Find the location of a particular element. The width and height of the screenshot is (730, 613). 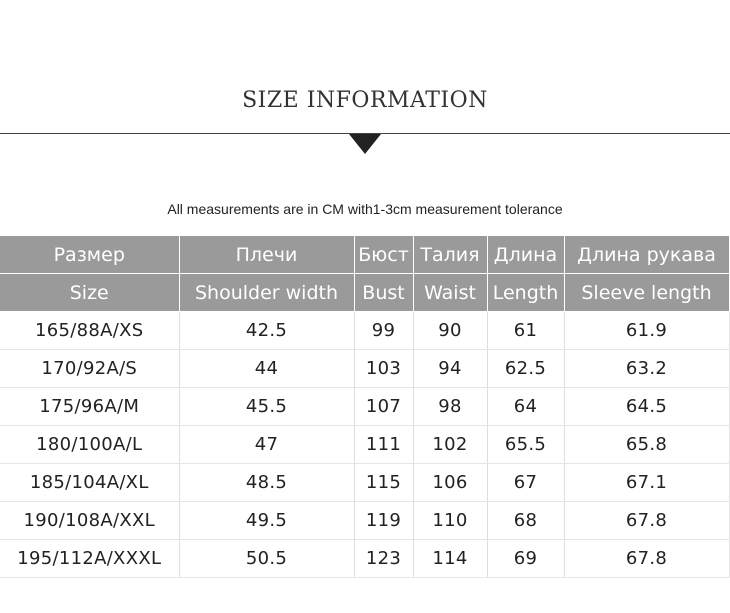

table-cell: 65.5 is located at coordinates (526, 444).